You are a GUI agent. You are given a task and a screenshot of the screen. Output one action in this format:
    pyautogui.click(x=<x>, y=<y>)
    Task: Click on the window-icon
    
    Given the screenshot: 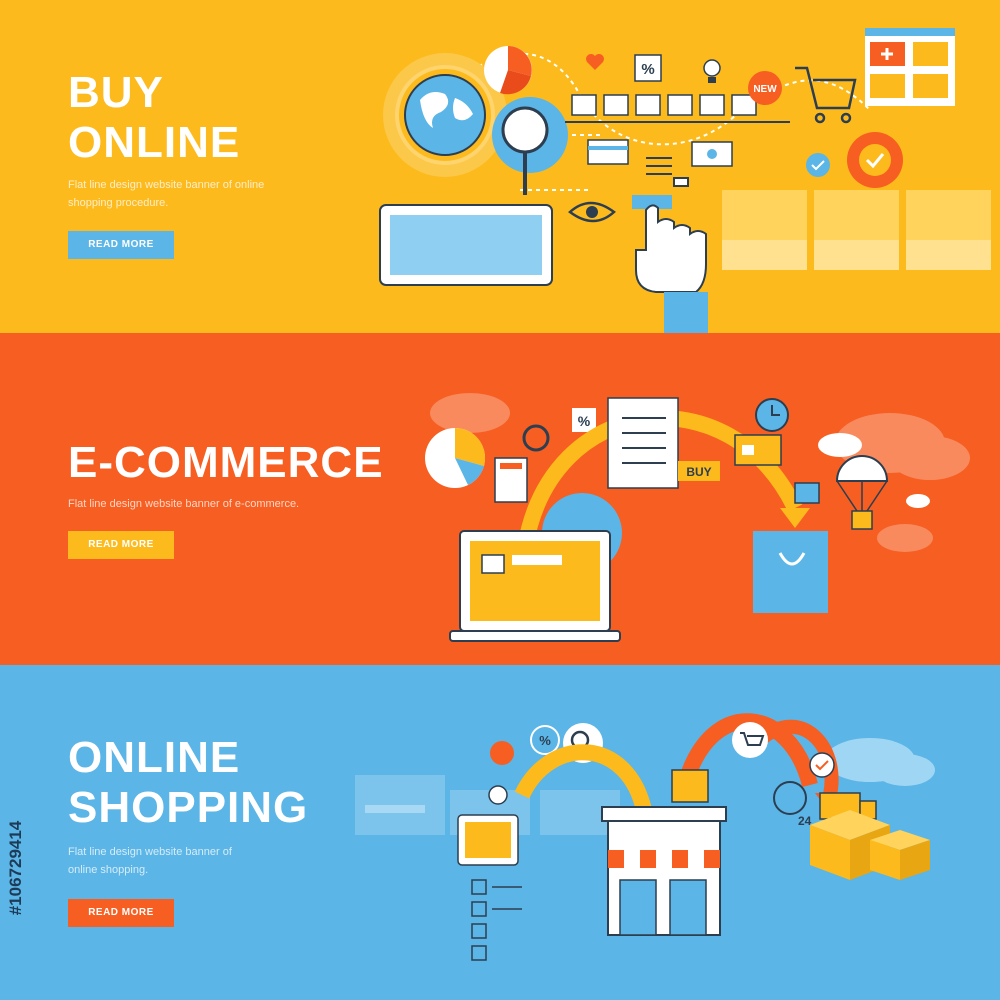 What is the action you would take?
    pyautogui.click(x=690, y=786)
    